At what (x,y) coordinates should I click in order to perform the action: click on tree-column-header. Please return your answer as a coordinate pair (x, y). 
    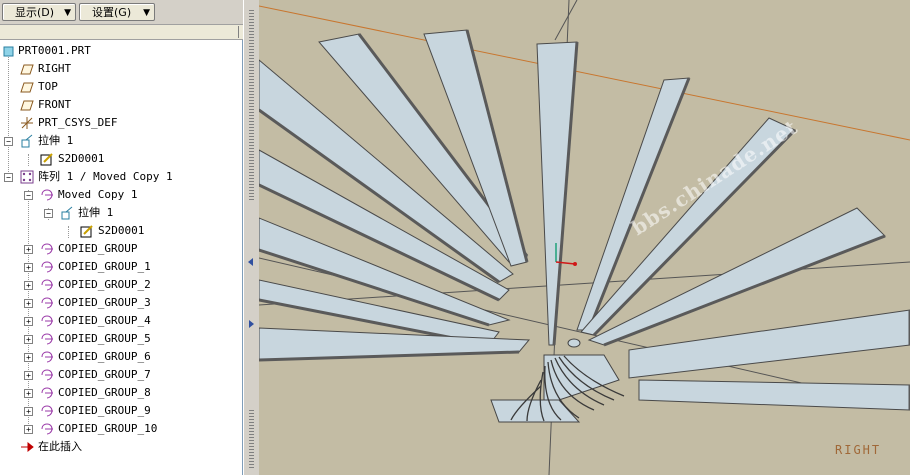
    Looking at the image, I should click on (121, 32).